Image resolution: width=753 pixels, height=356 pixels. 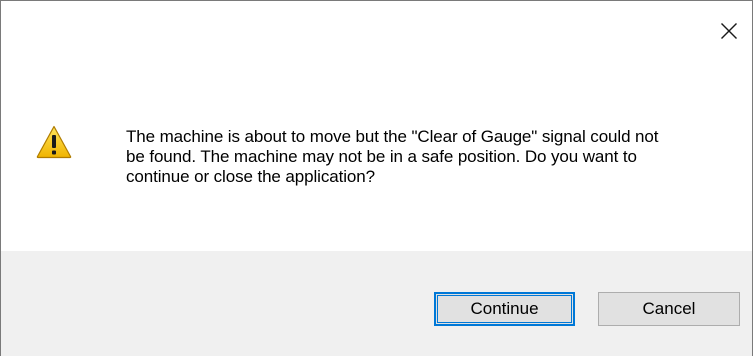 I want to click on focus-ring, so click(x=504, y=309).